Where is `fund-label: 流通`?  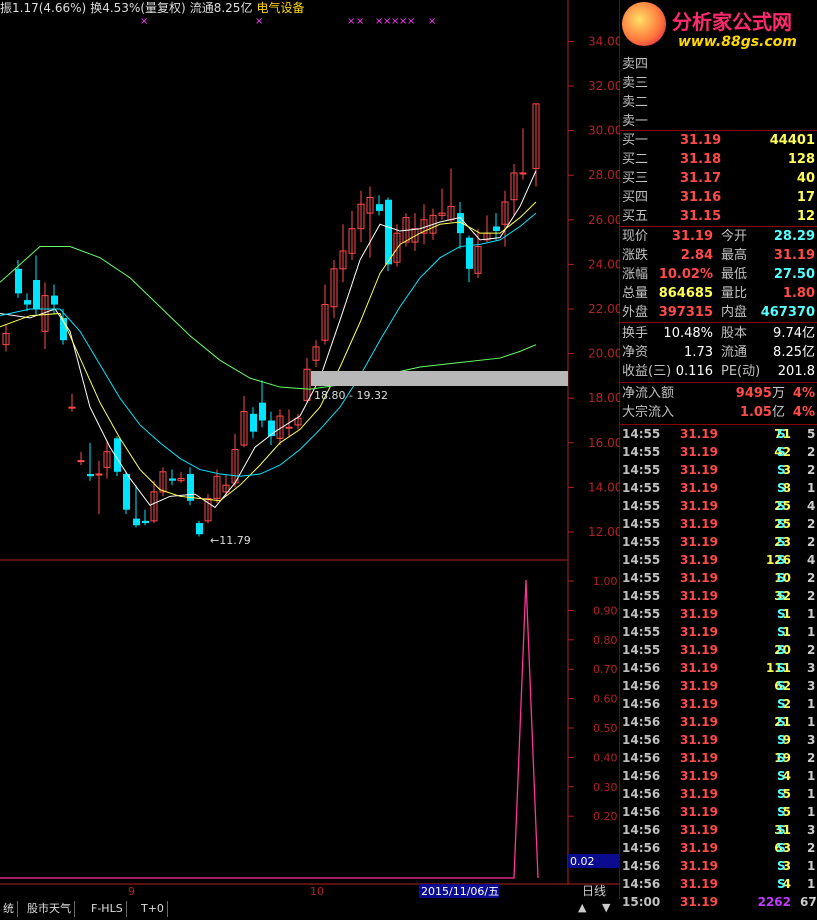
fund-label: 流通 is located at coordinates (734, 352).